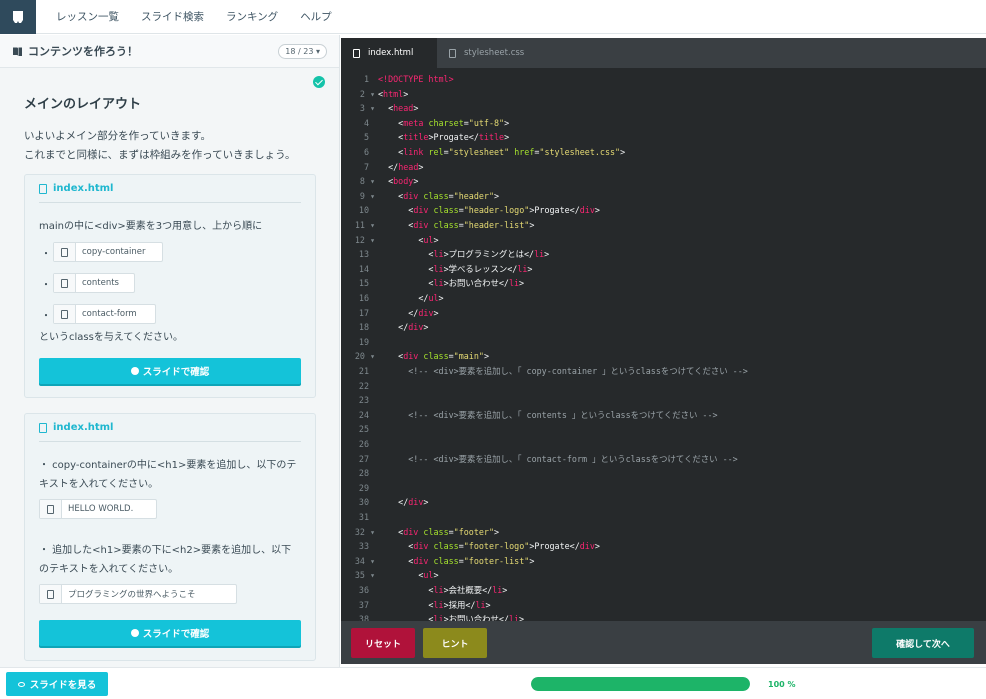 Image resolution: width=986 pixels, height=699 pixels. What do you see at coordinates (663, 502) in the screenshot?
I see `code-line: 30 </div>` at bounding box center [663, 502].